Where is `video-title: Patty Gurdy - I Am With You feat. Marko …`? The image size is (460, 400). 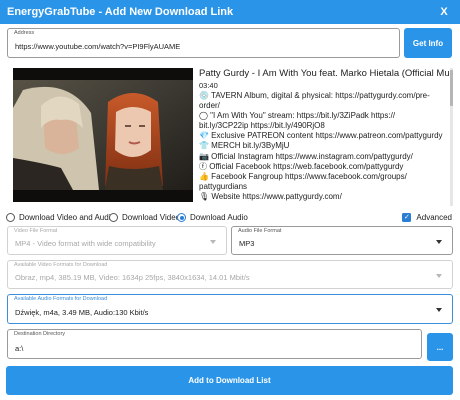
video-title: Patty Gurdy - I Am With You feat. Marko … is located at coordinates (324, 73).